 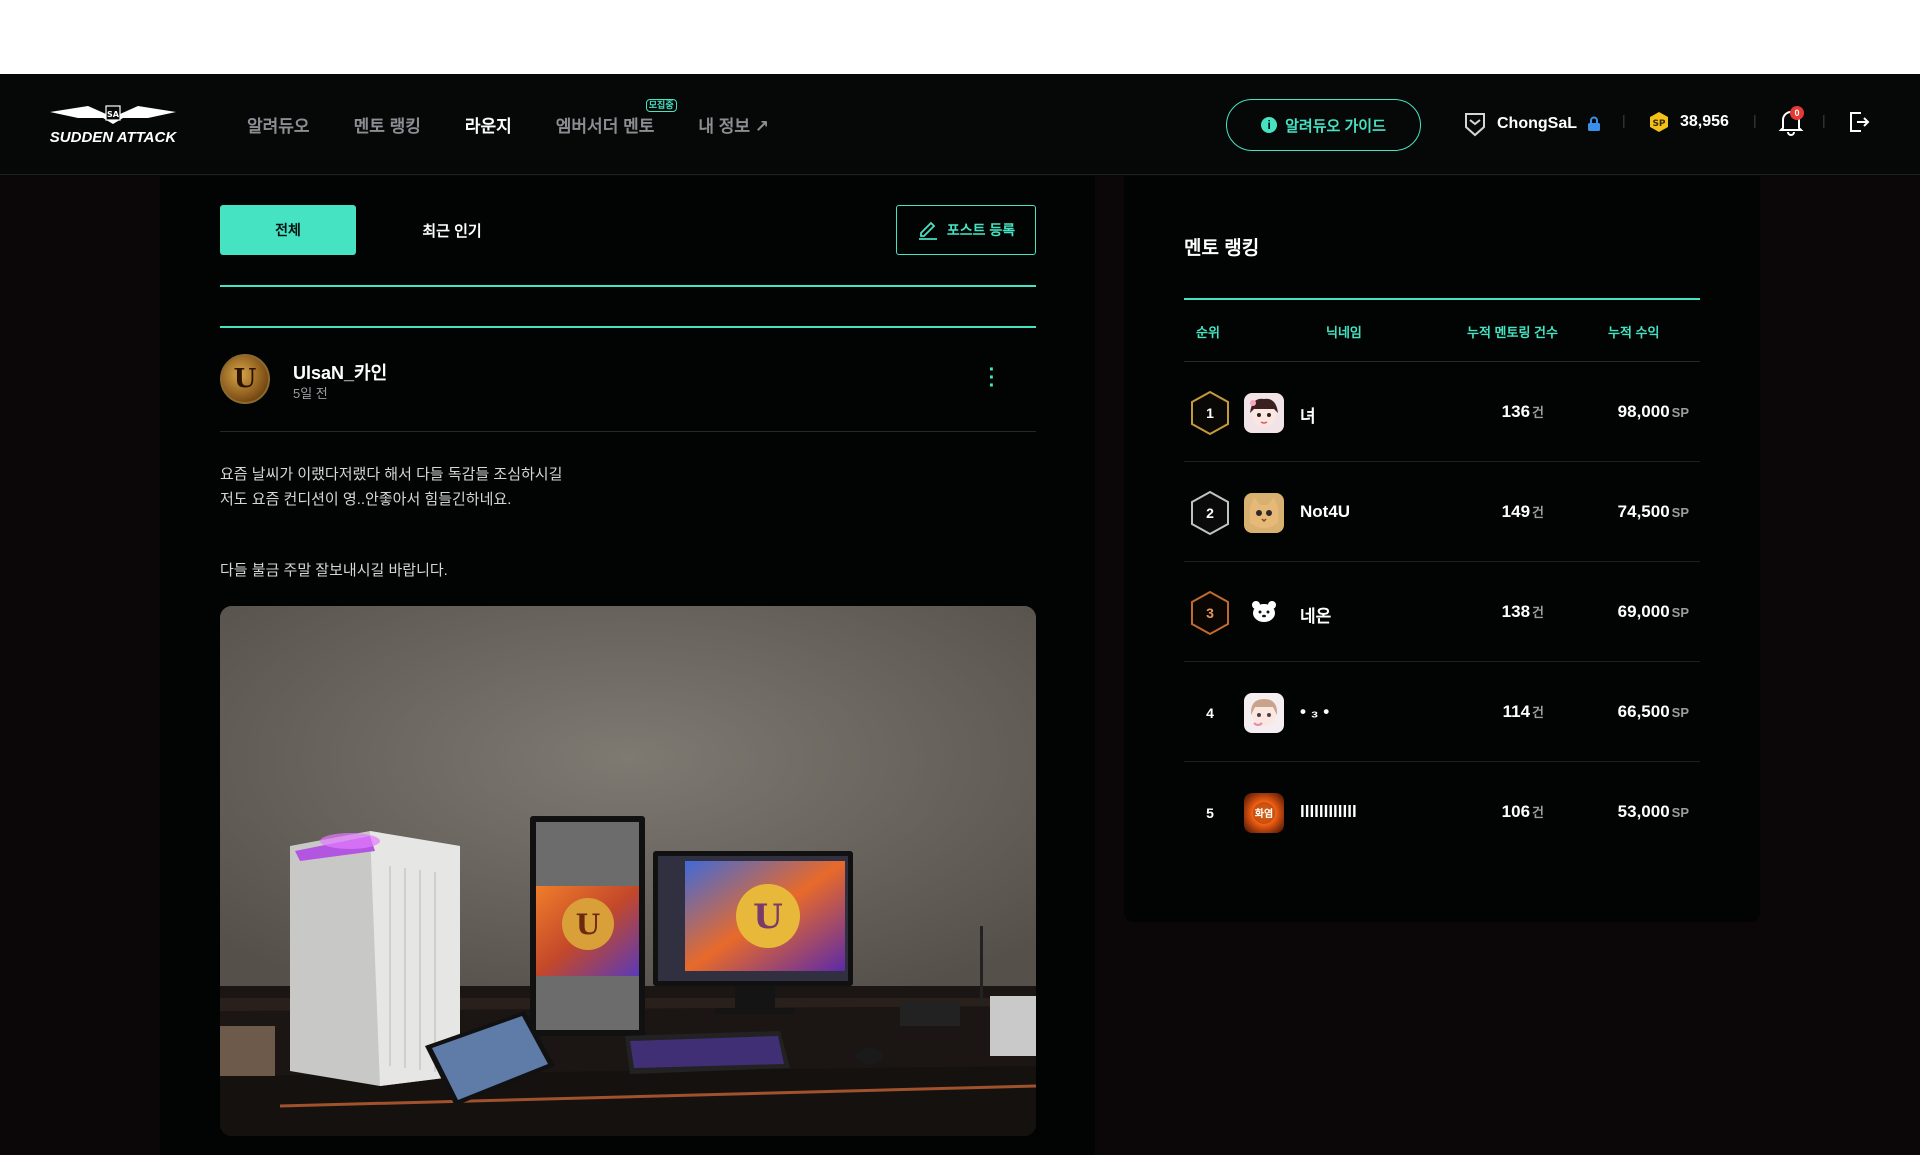 What do you see at coordinates (1512, 332) in the screenshot?
I see `header-count: 누적 멘토링 건수` at bounding box center [1512, 332].